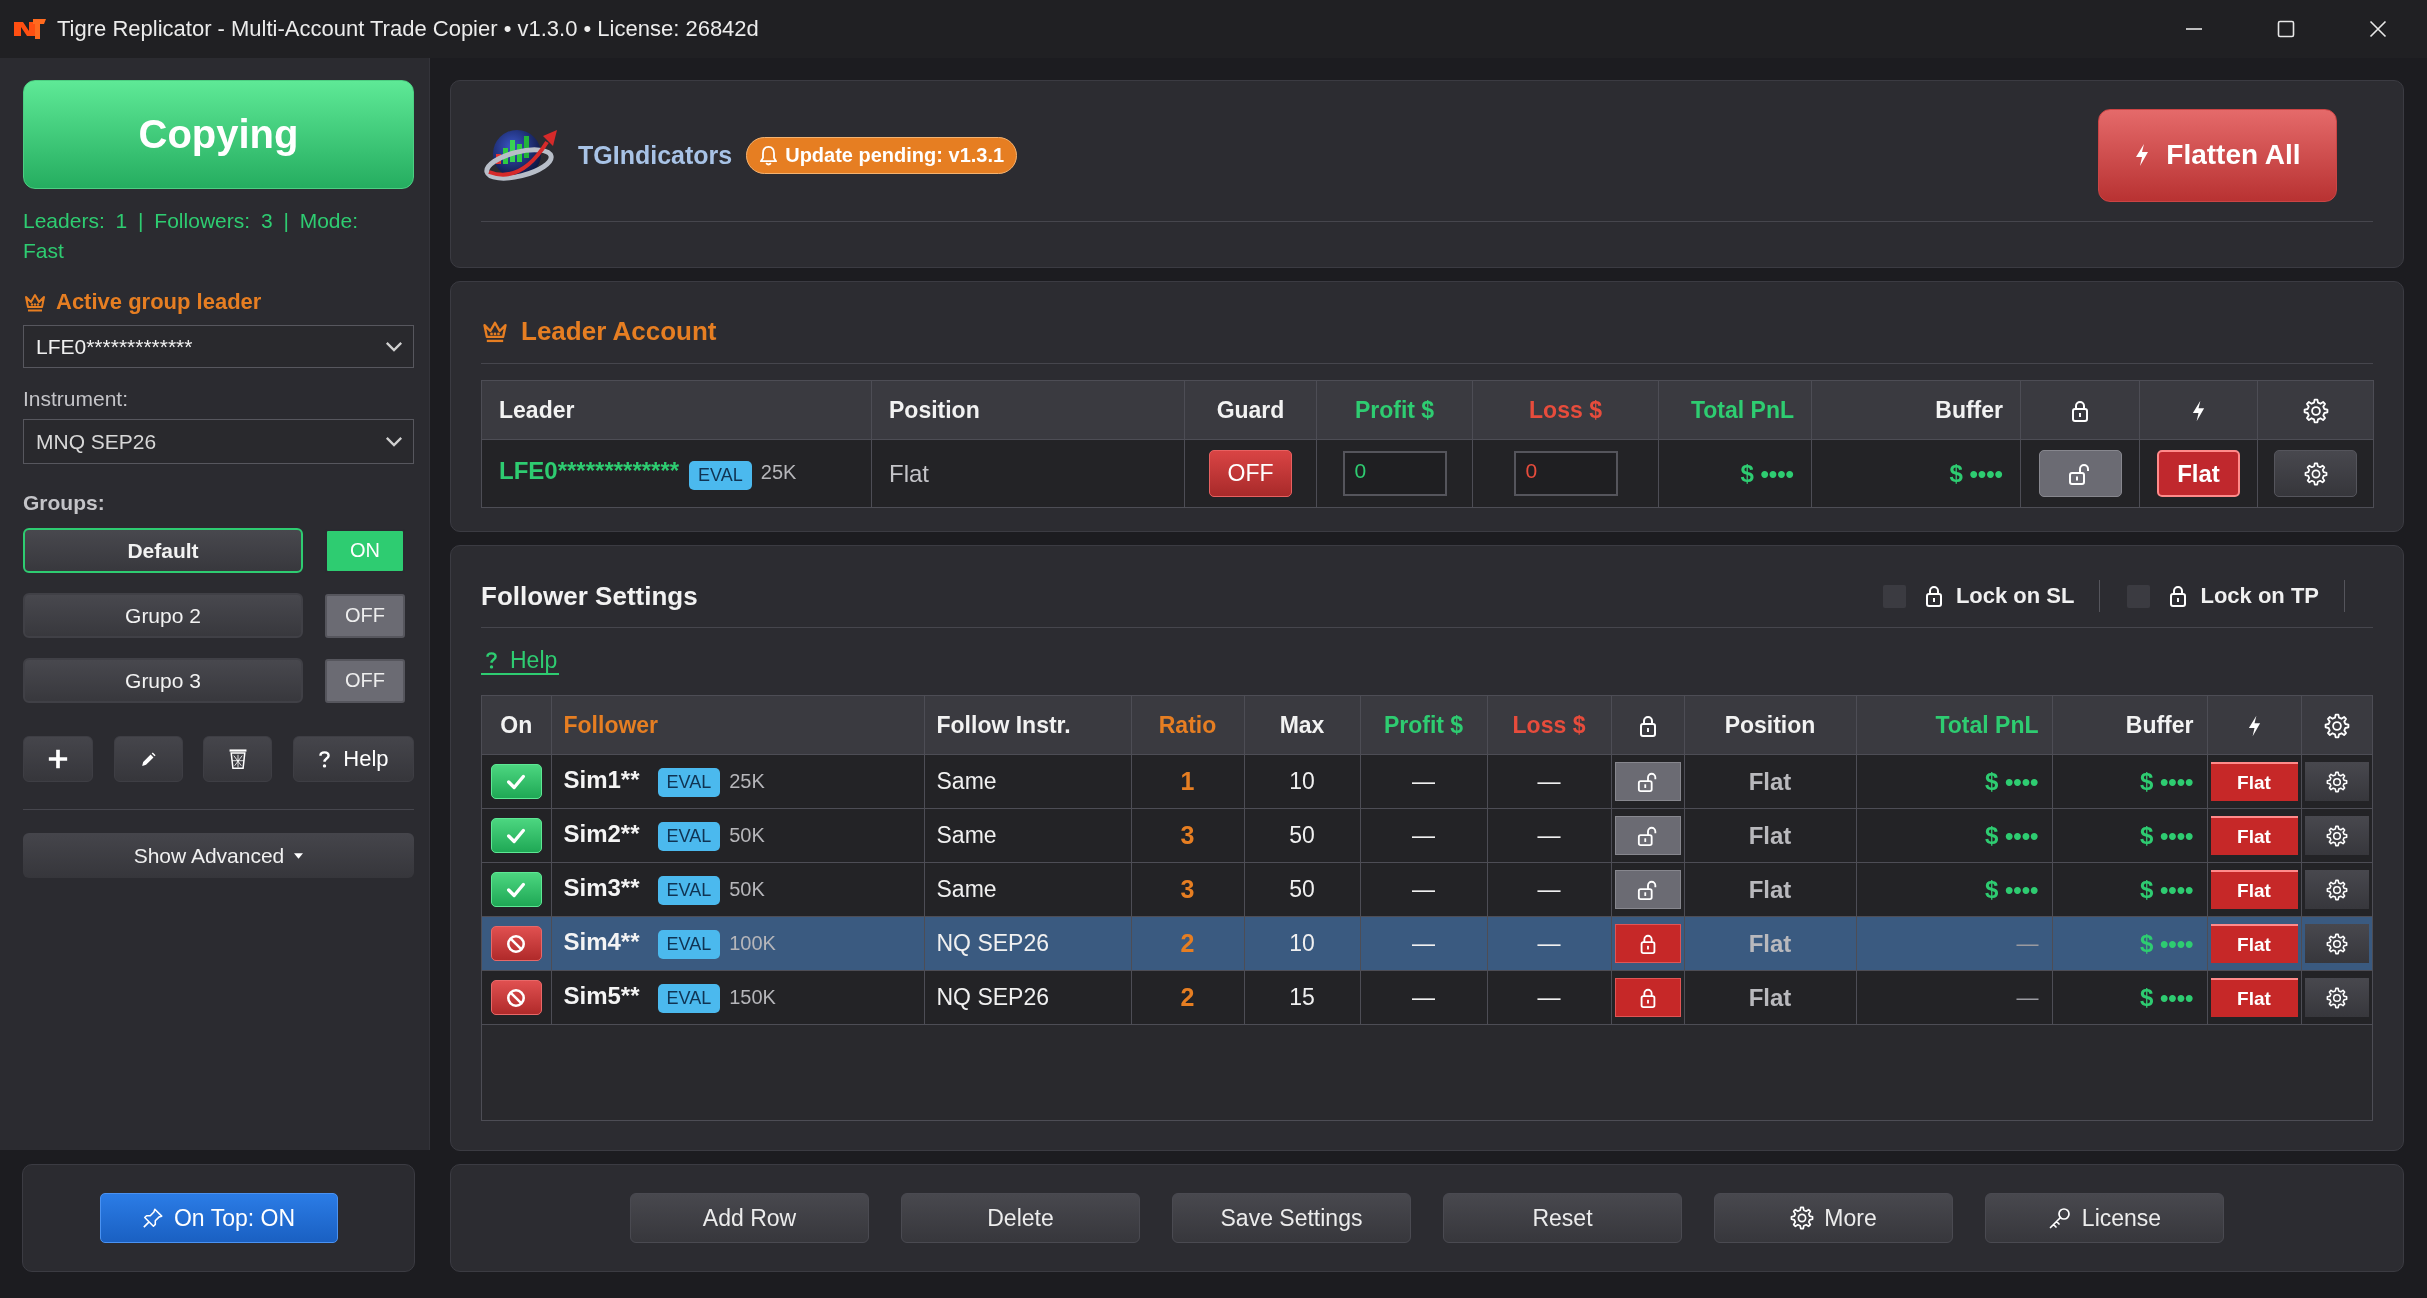  I want to click on help-link: Help, so click(520, 661).